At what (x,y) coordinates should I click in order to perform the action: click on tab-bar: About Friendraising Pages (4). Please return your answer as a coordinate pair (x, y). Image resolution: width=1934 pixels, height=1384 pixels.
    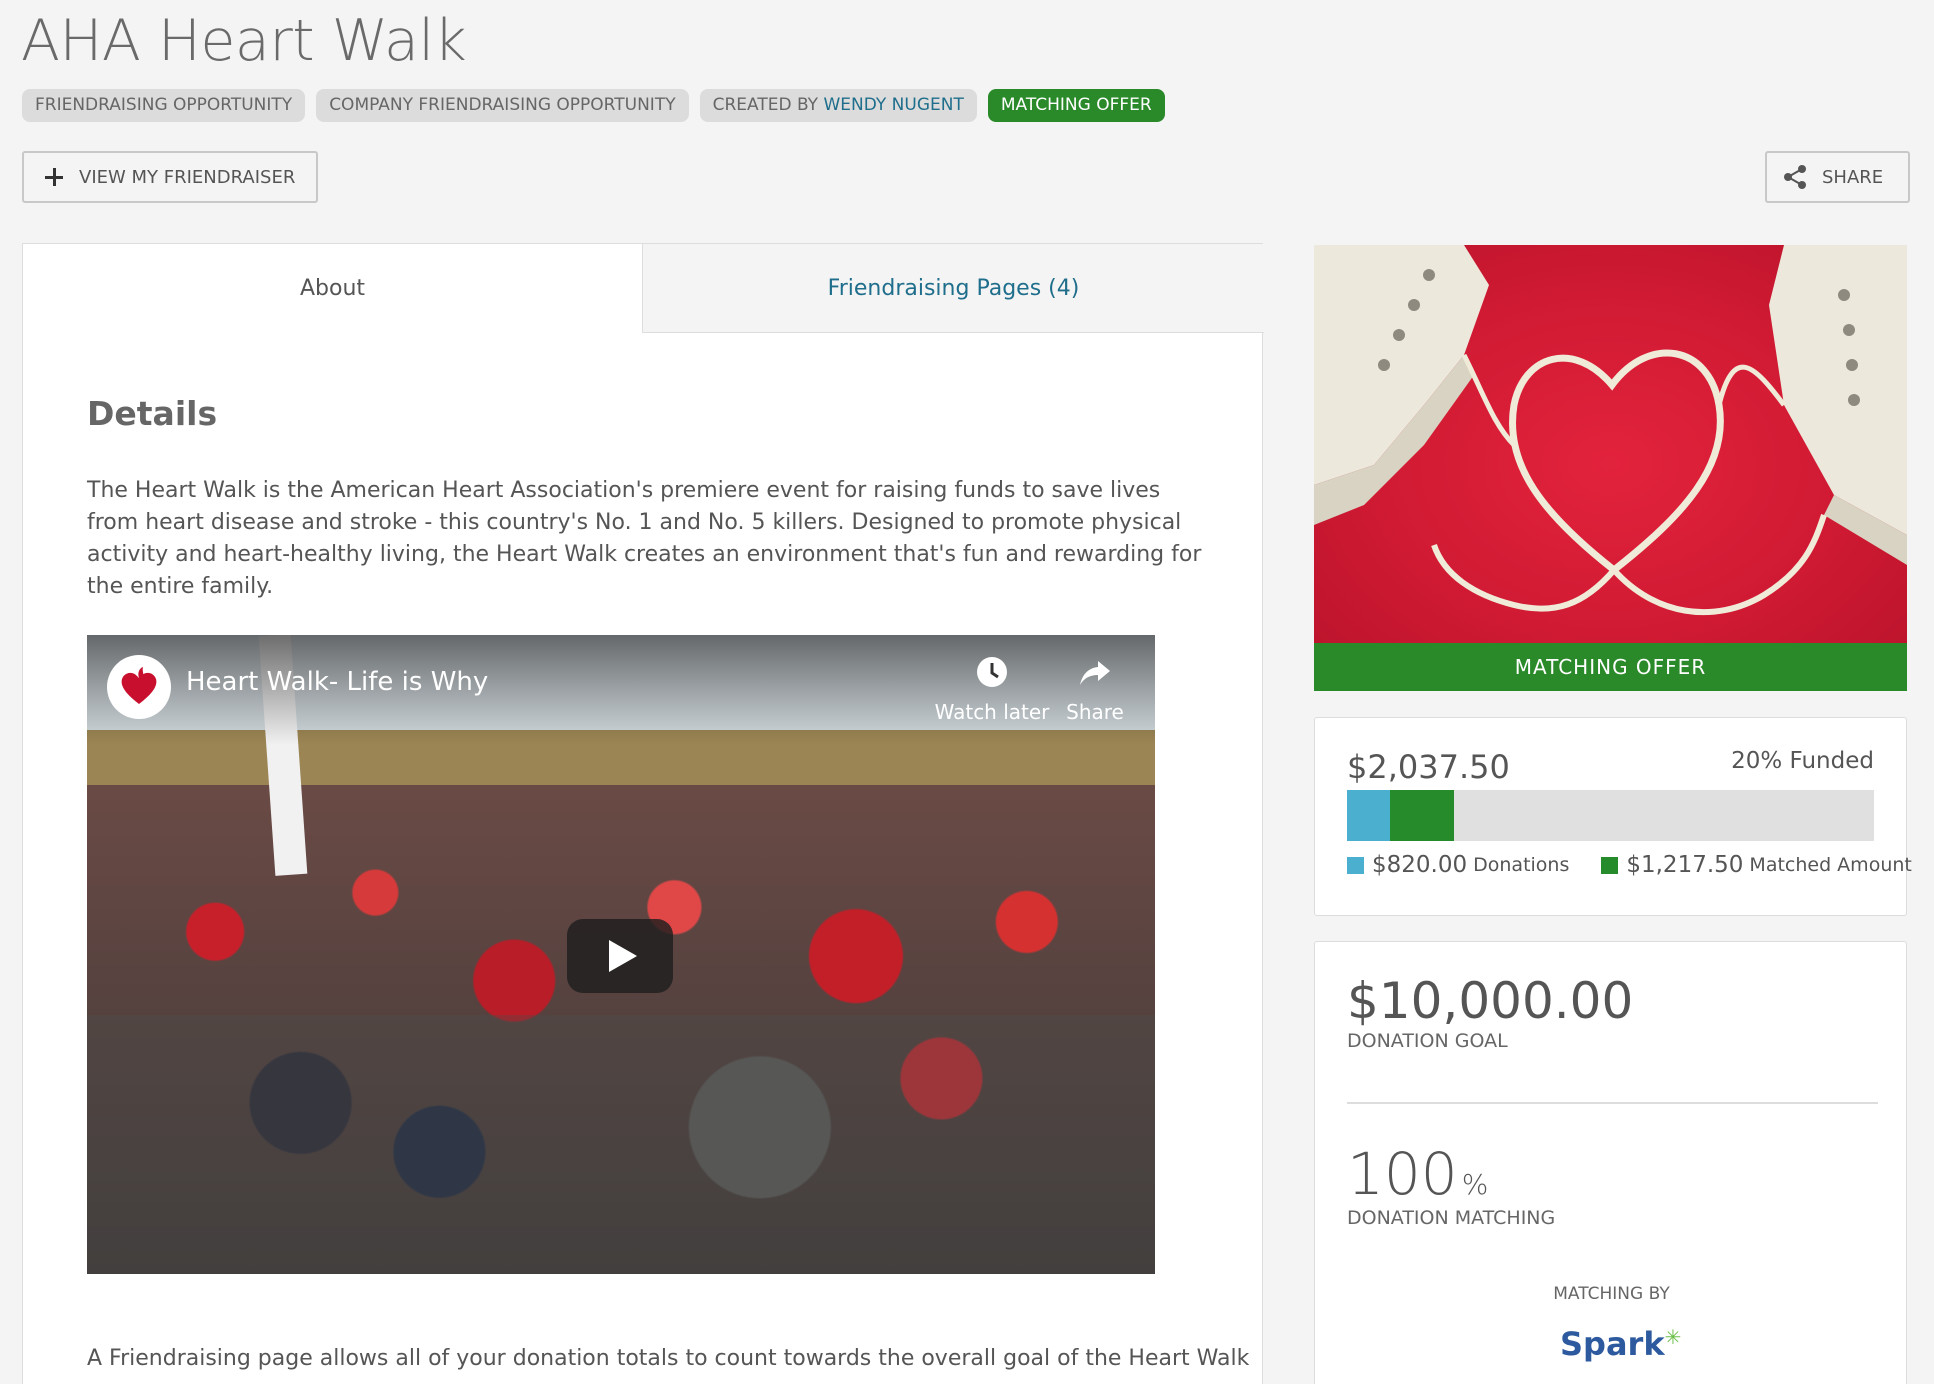
    Looking at the image, I should click on (643, 288).